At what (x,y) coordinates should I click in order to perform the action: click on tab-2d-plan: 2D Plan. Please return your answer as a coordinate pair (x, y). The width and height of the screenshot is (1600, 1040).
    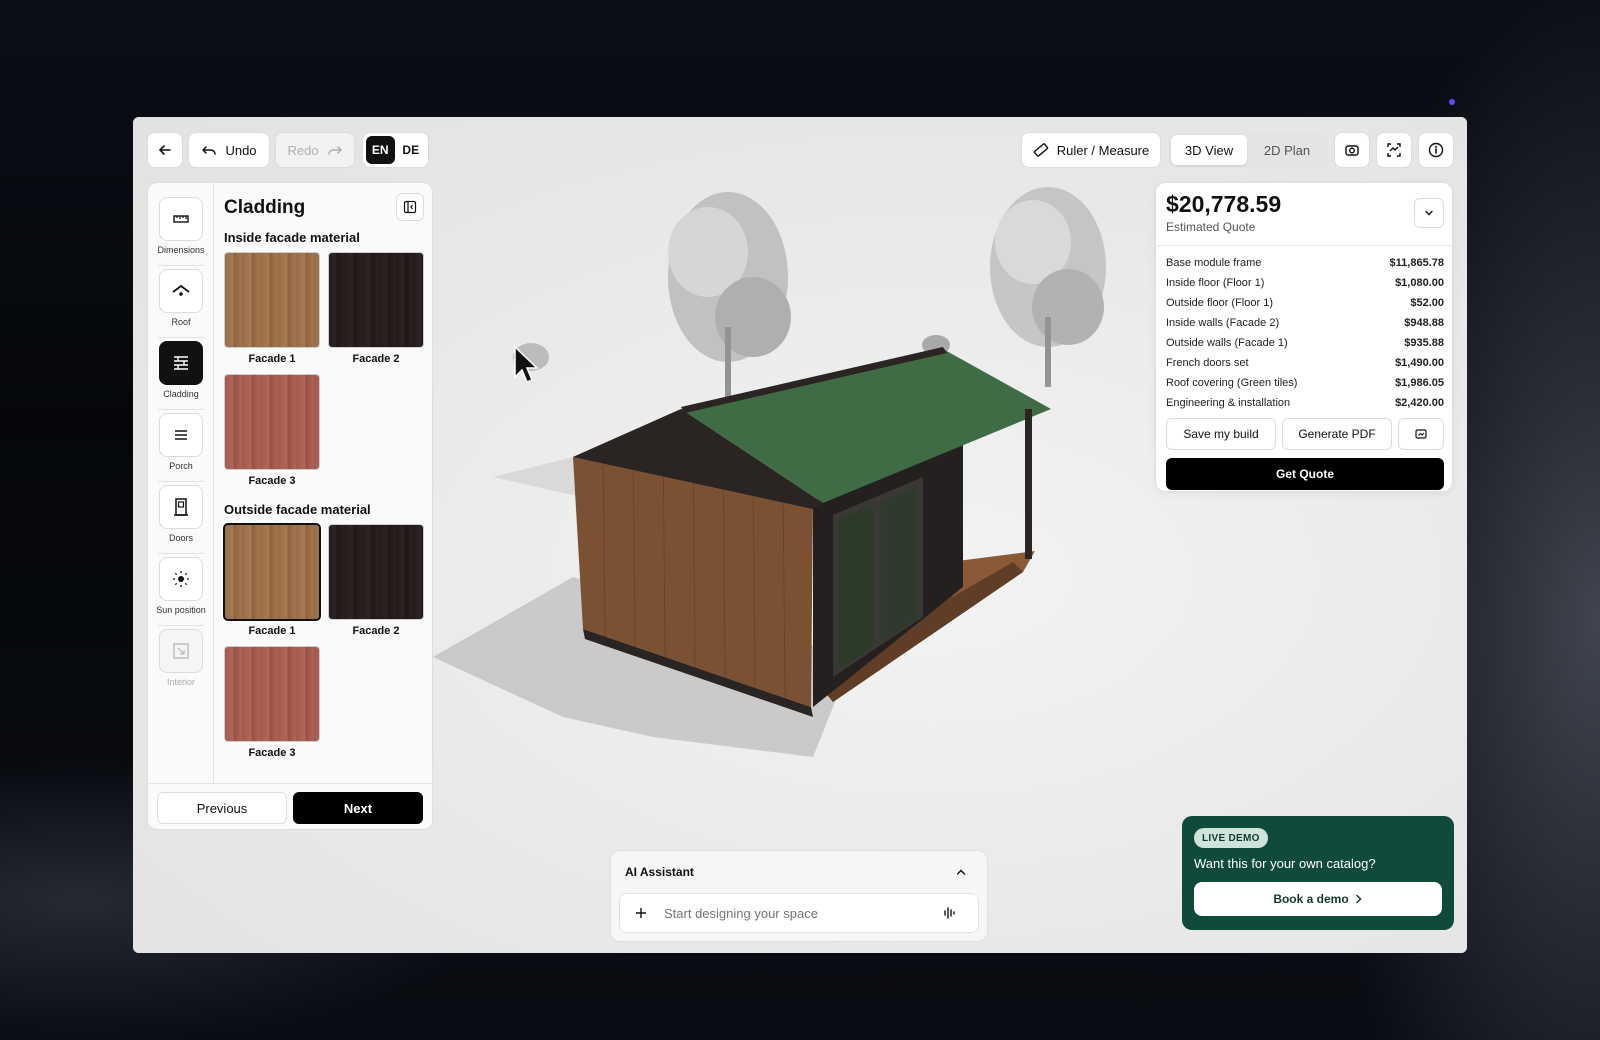
    Looking at the image, I should click on (1287, 150).